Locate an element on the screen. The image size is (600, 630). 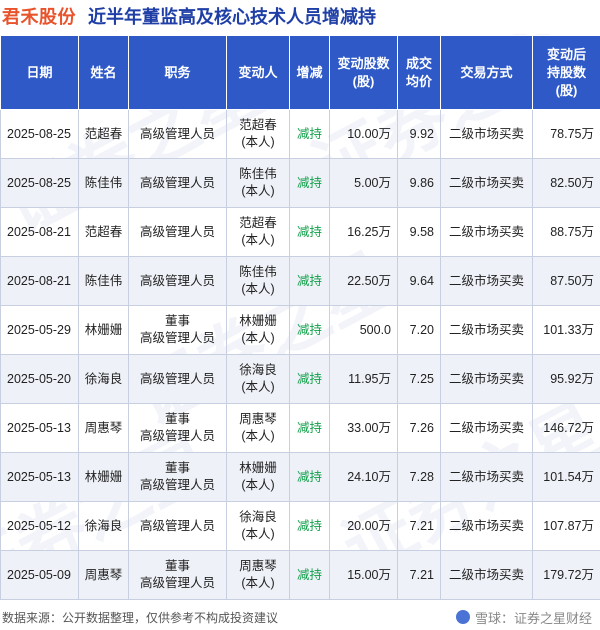
cell-holding-after: 87.50万 is located at coordinates (566, 281).